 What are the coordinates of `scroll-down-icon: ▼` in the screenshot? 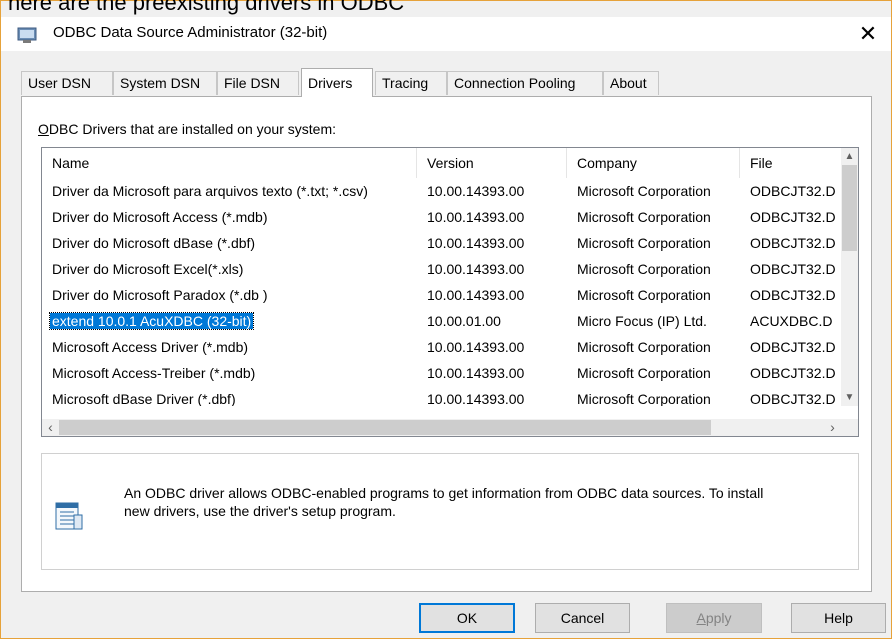 It's located at (849, 397).